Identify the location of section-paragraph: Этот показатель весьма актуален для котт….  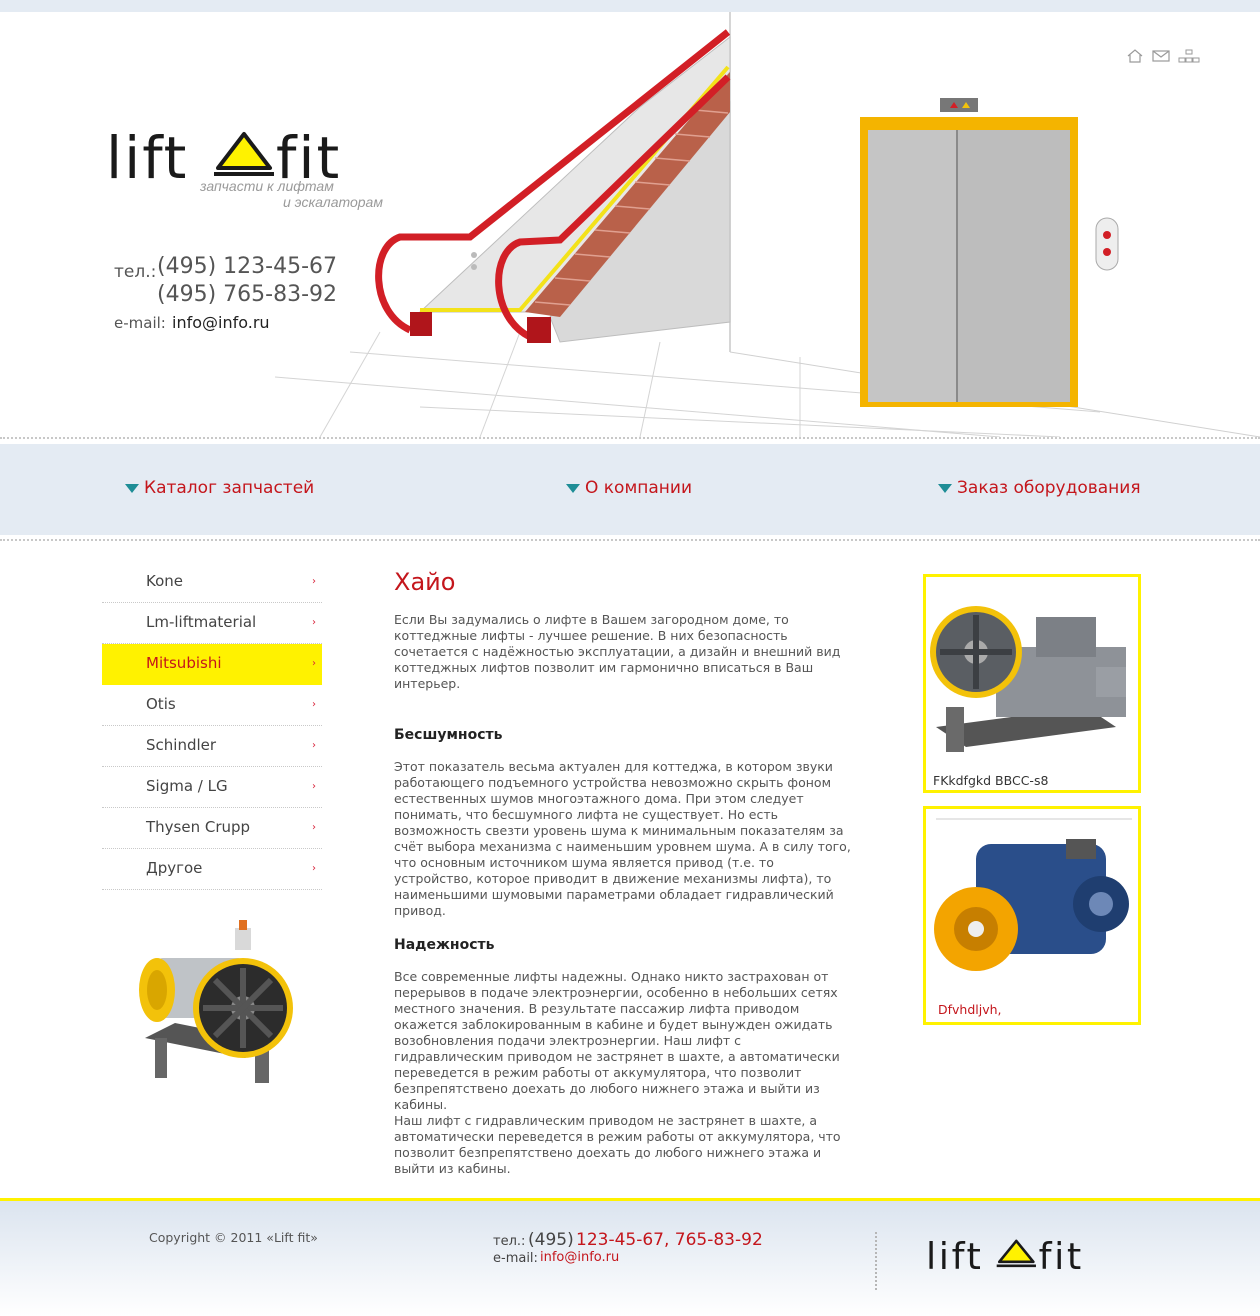
(622, 838).